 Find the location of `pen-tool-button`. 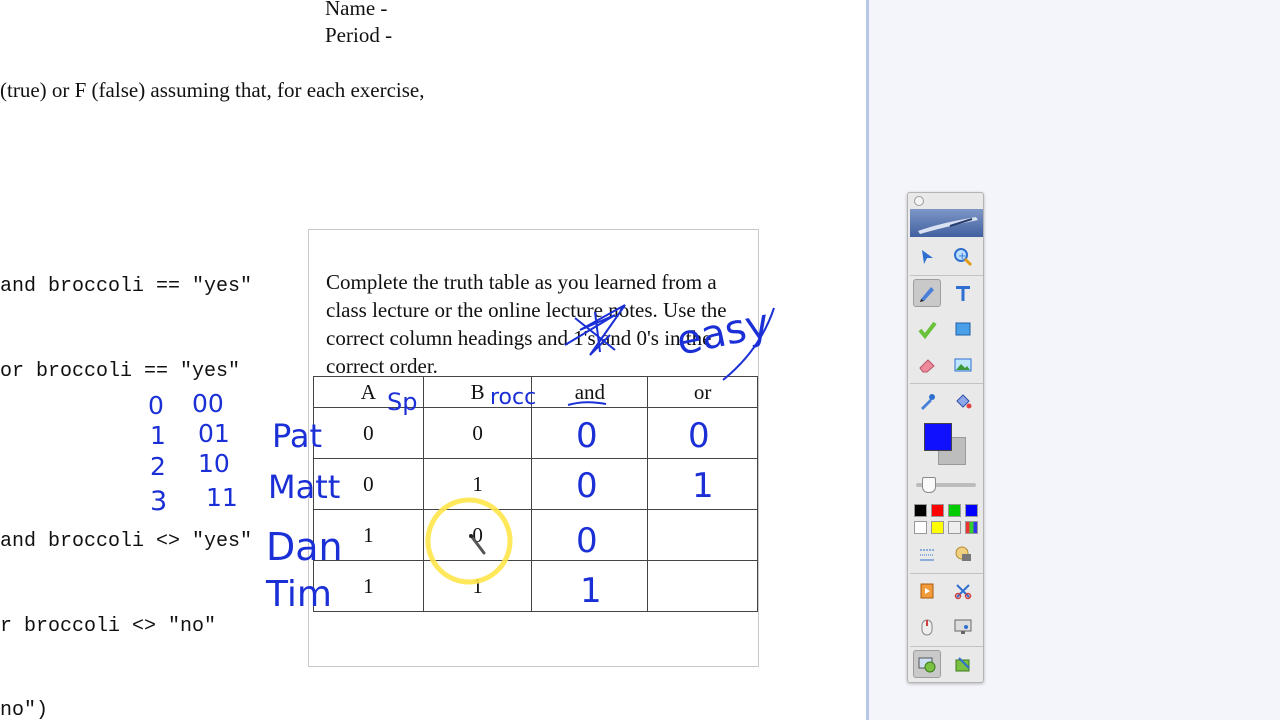

pen-tool-button is located at coordinates (927, 293).